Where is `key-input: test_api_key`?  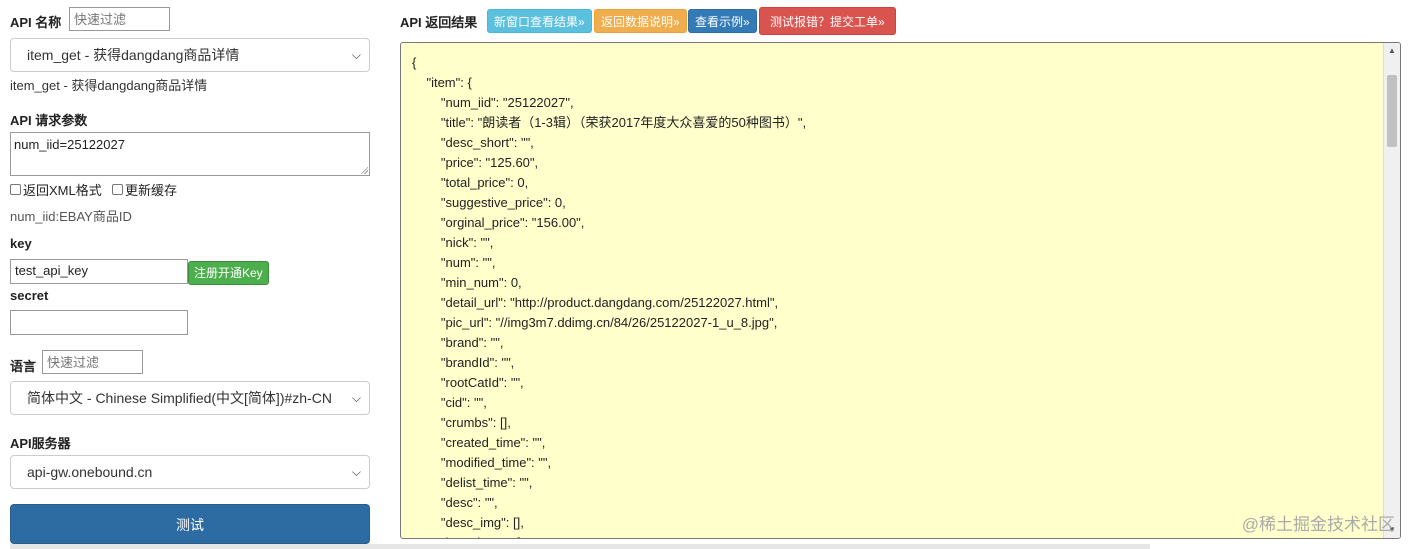 key-input: test_api_key is located at coordinates (99, 271).